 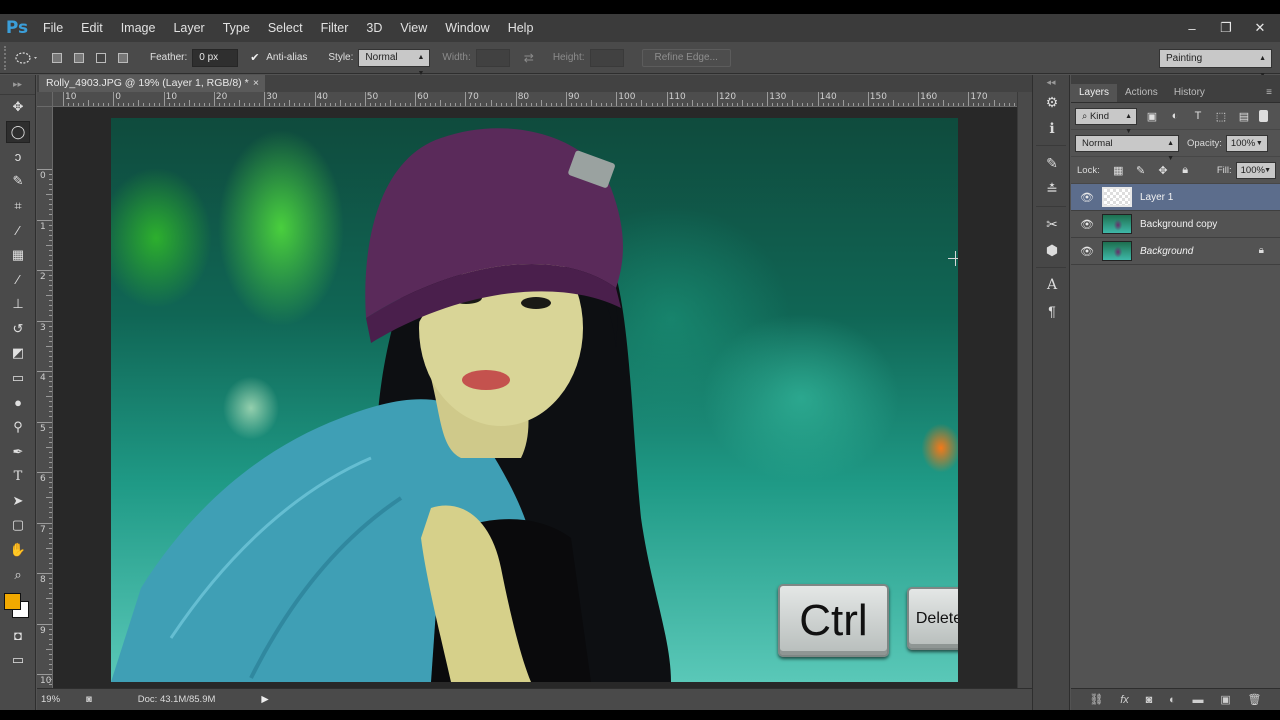 What do you see at coordinates (285, 28) in the screenshot?
I see `menu-select: Select` at bounding box center [285, 28].